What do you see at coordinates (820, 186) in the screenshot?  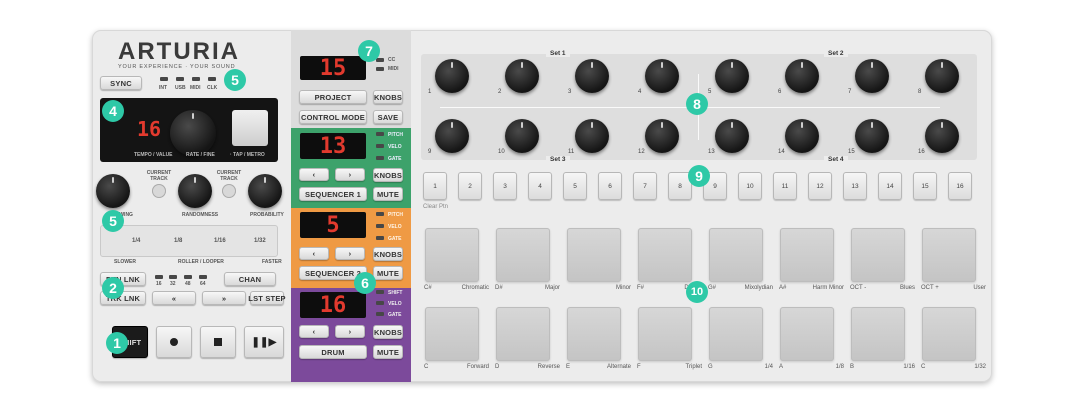 I see `step-button-12: 12` at bounding box center [820, 186].